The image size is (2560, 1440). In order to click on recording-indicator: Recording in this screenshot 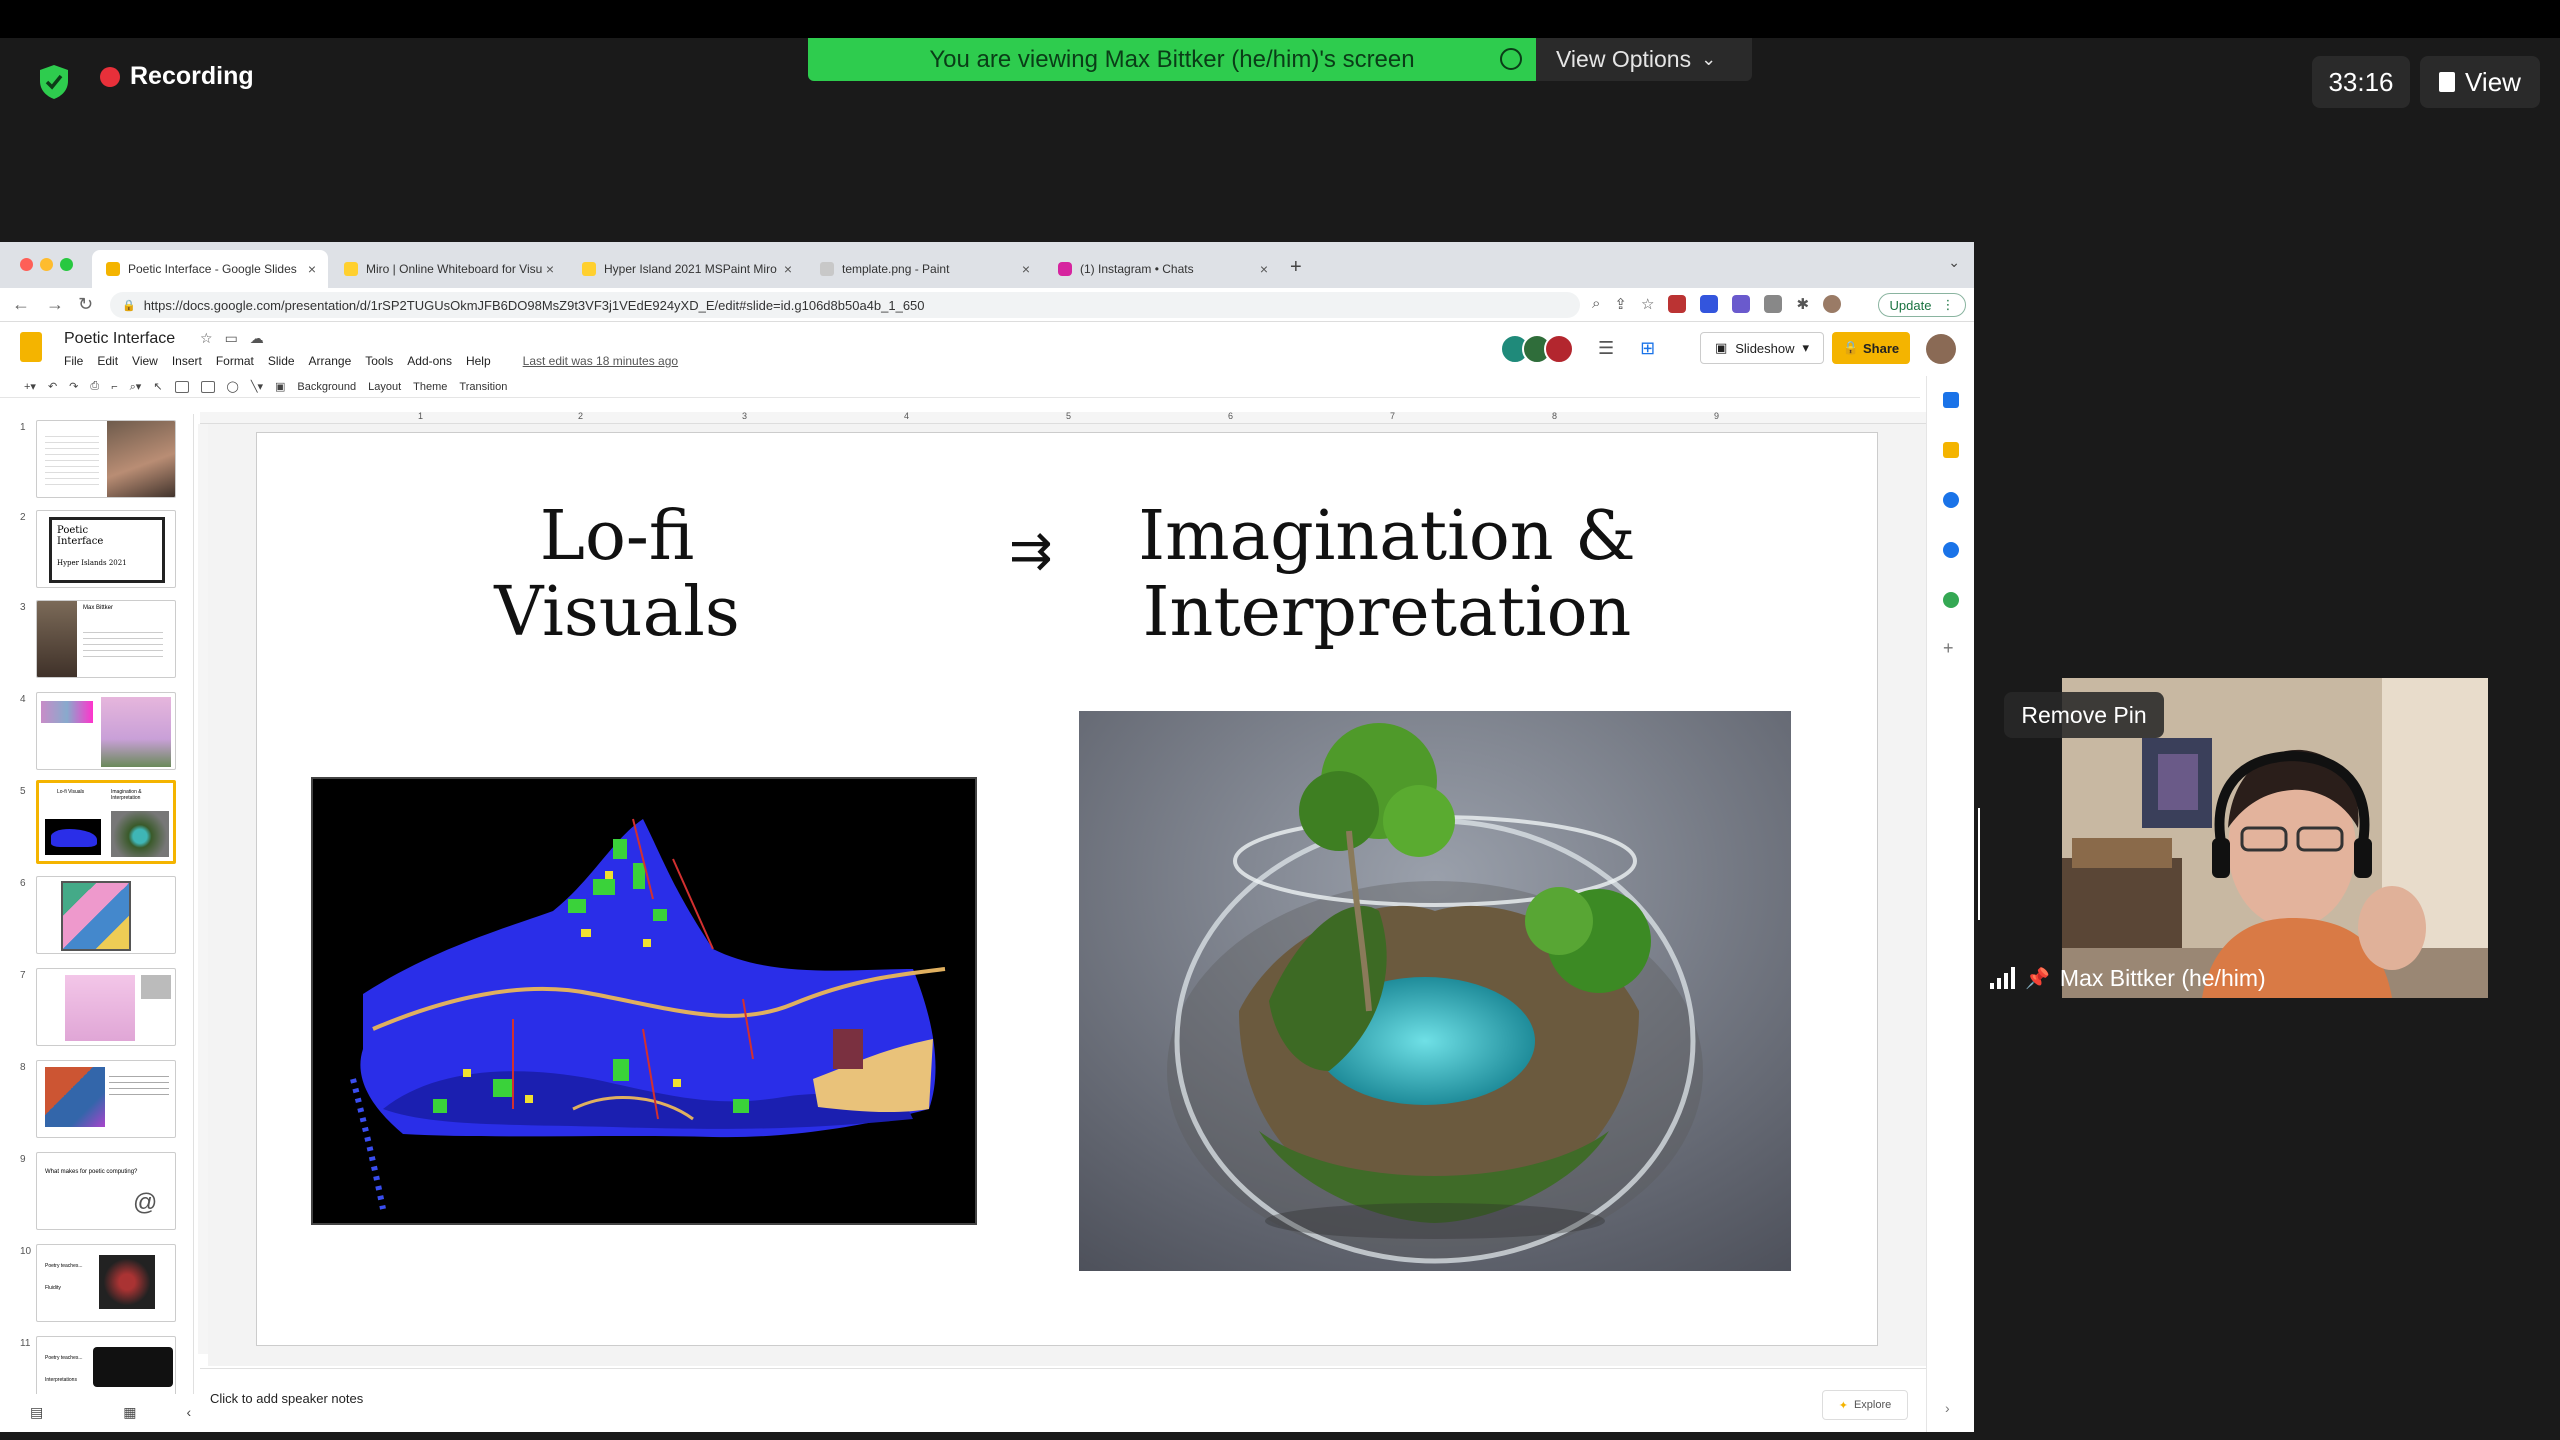, I will do `click(177, 76)`.